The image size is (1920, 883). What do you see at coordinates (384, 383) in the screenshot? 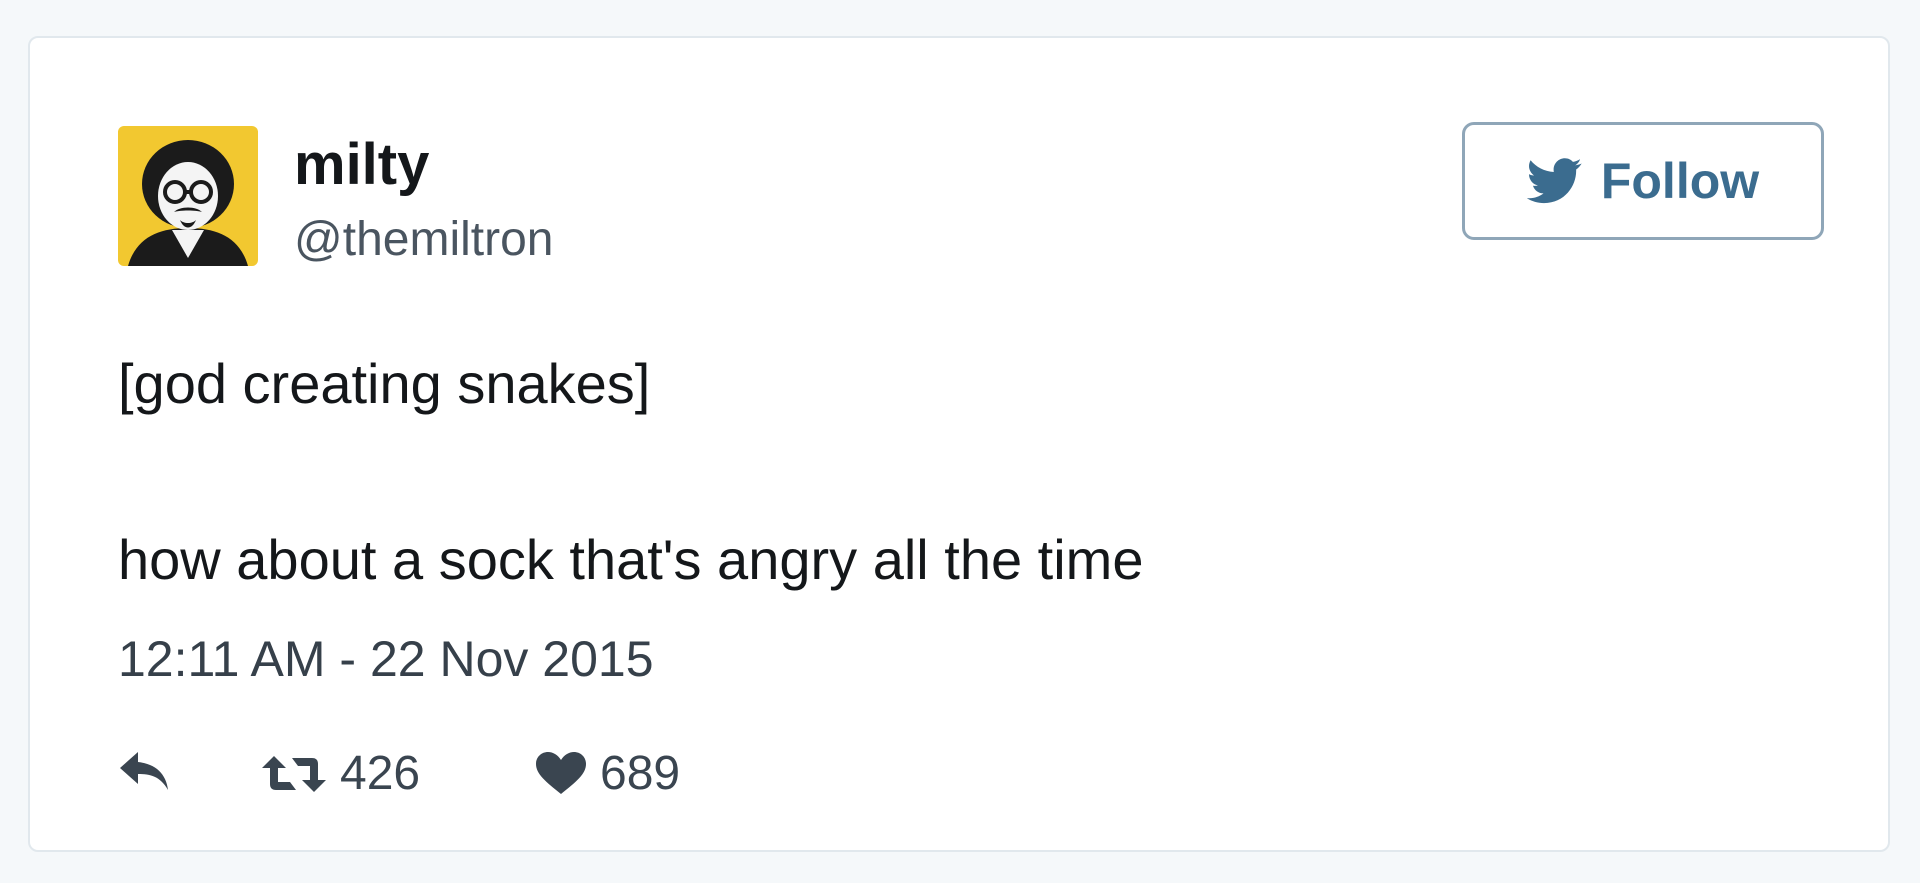
I see `tweet-text-line-1: [god creating snakes]` at bounding box center [384, 383].